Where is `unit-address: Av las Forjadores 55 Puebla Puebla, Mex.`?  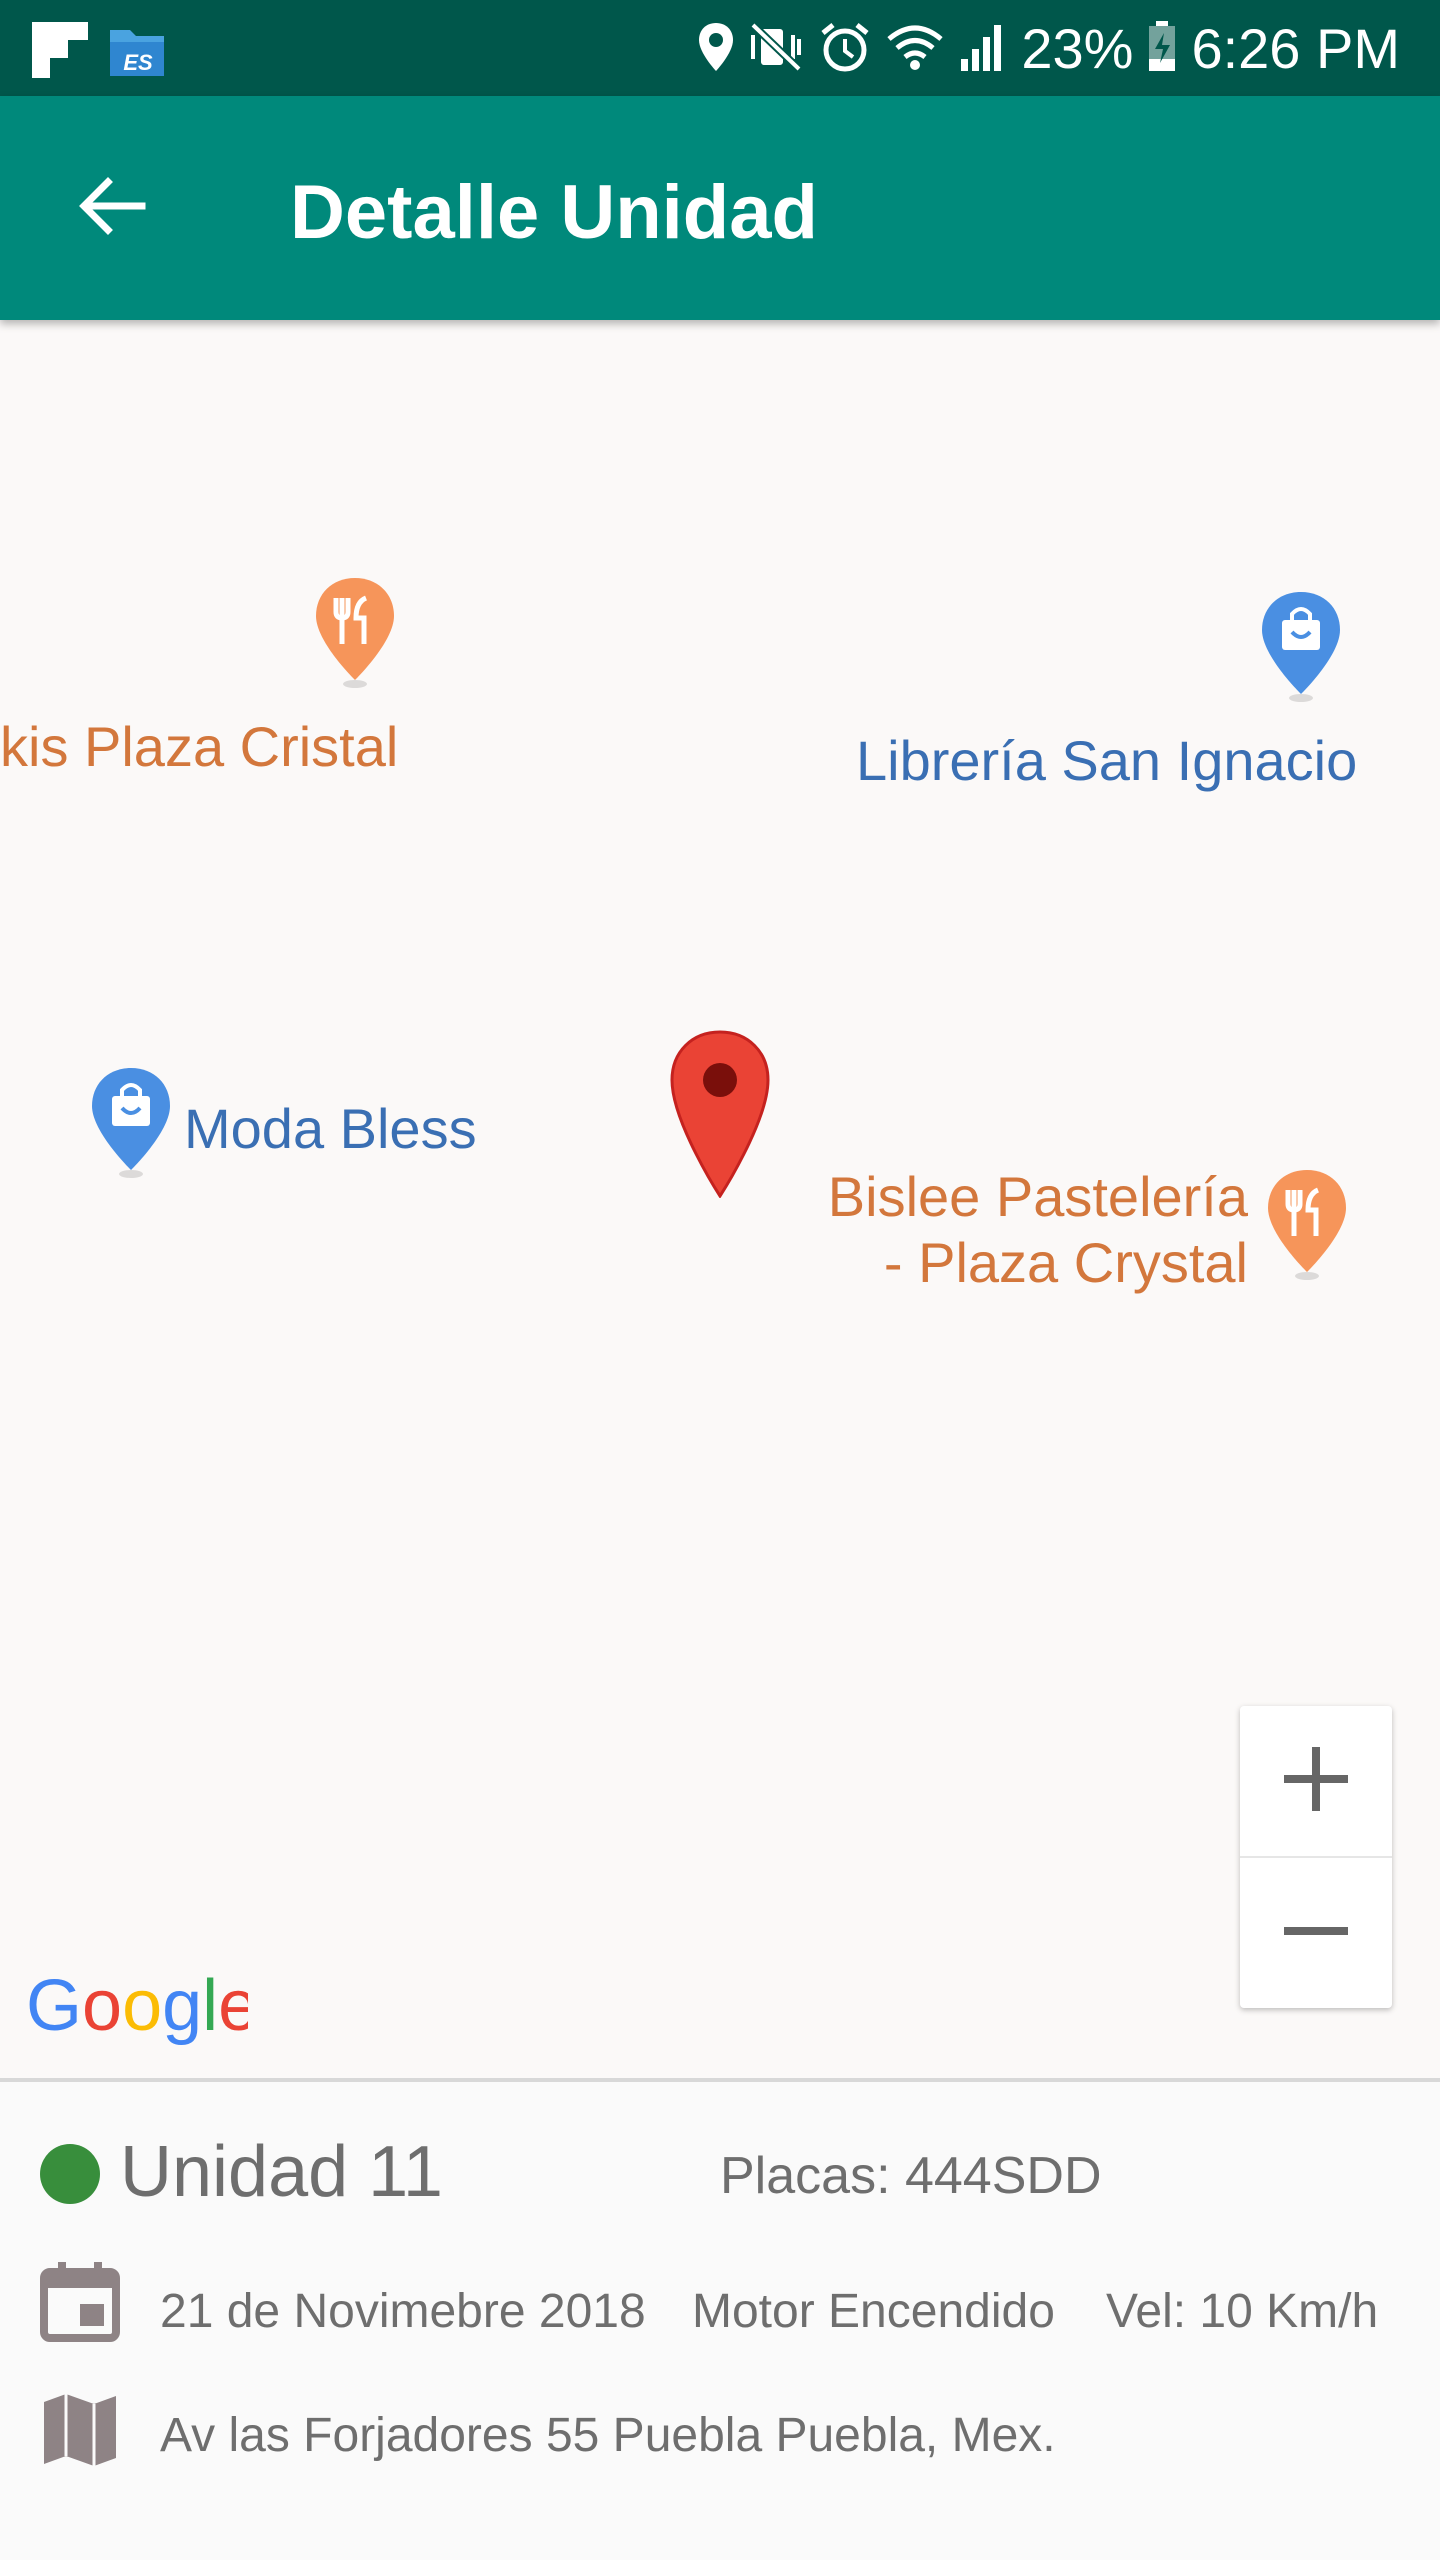 unit-address: Av las Forjadores 55 Puebla Puebla, Mex. is located at coordinates (608, 2435).